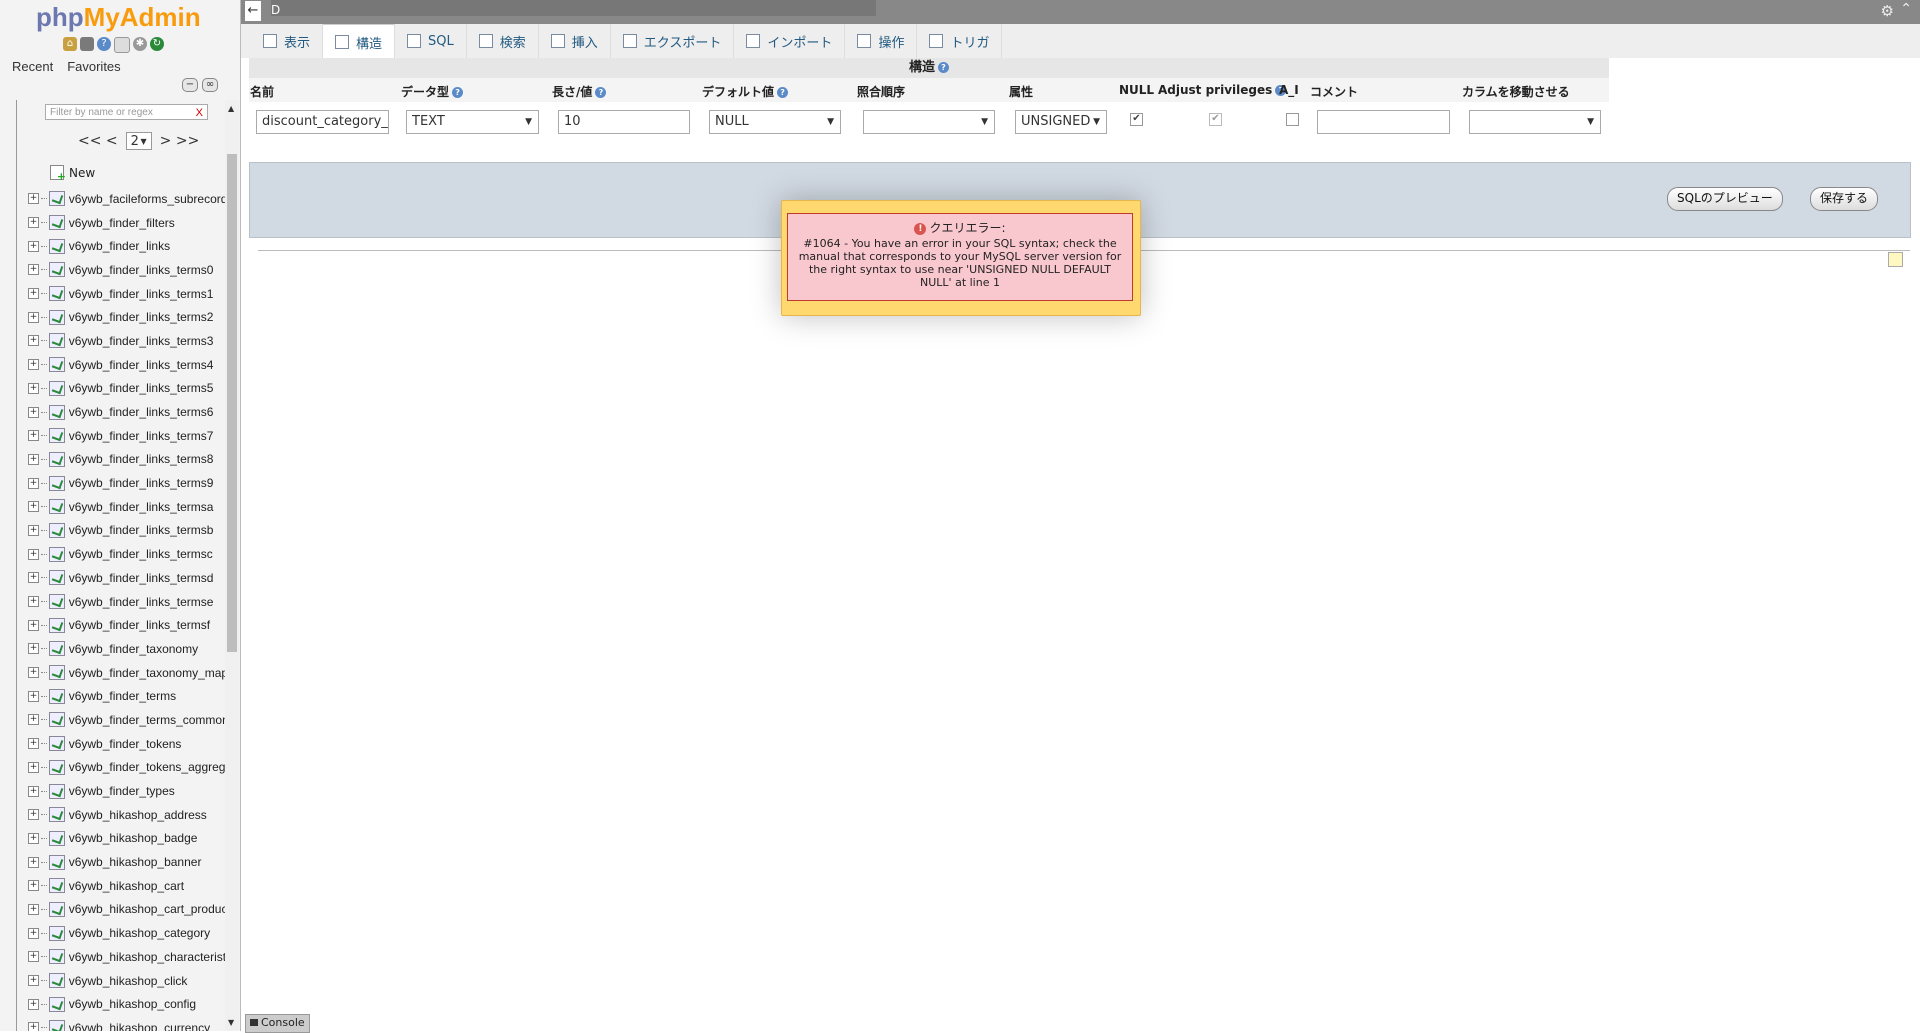 The width and height of the screenshot is (1920, 1033). I want to click on default-select: NULL, so click(775, 122).